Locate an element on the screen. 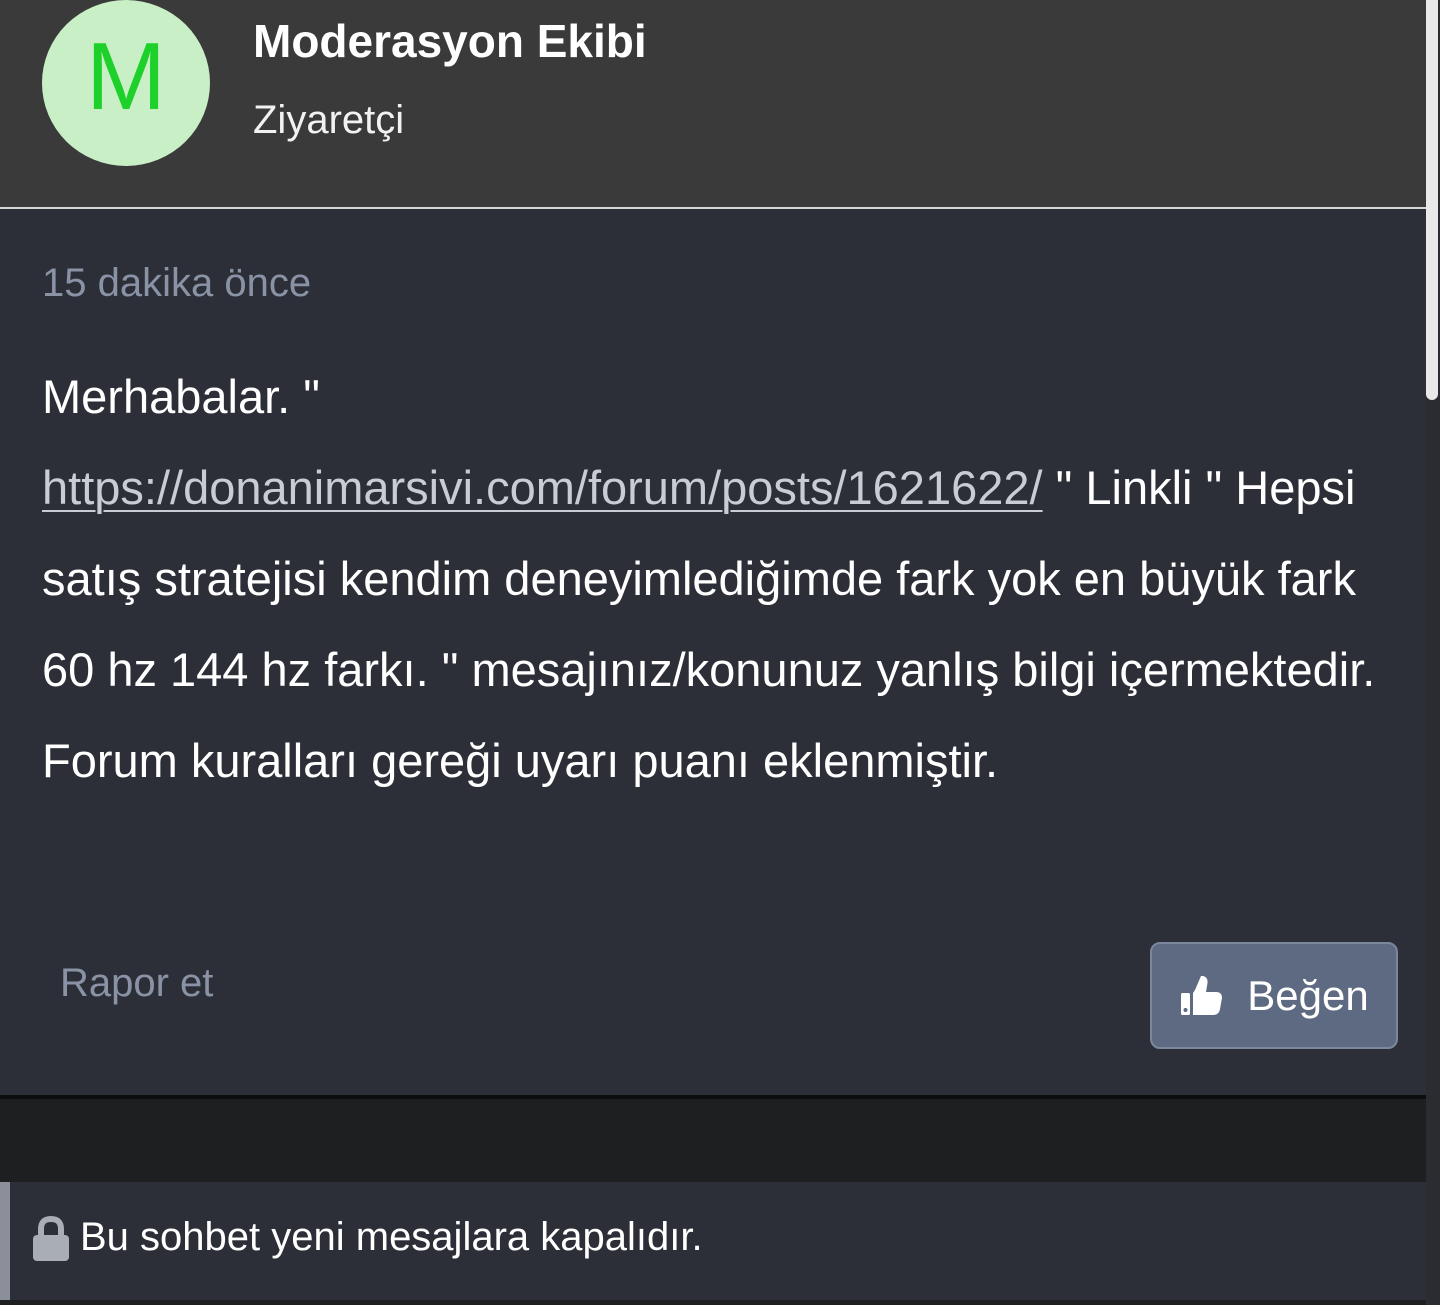  post-timestamp: 15 dakika önce is located at coordinates (176, 283).